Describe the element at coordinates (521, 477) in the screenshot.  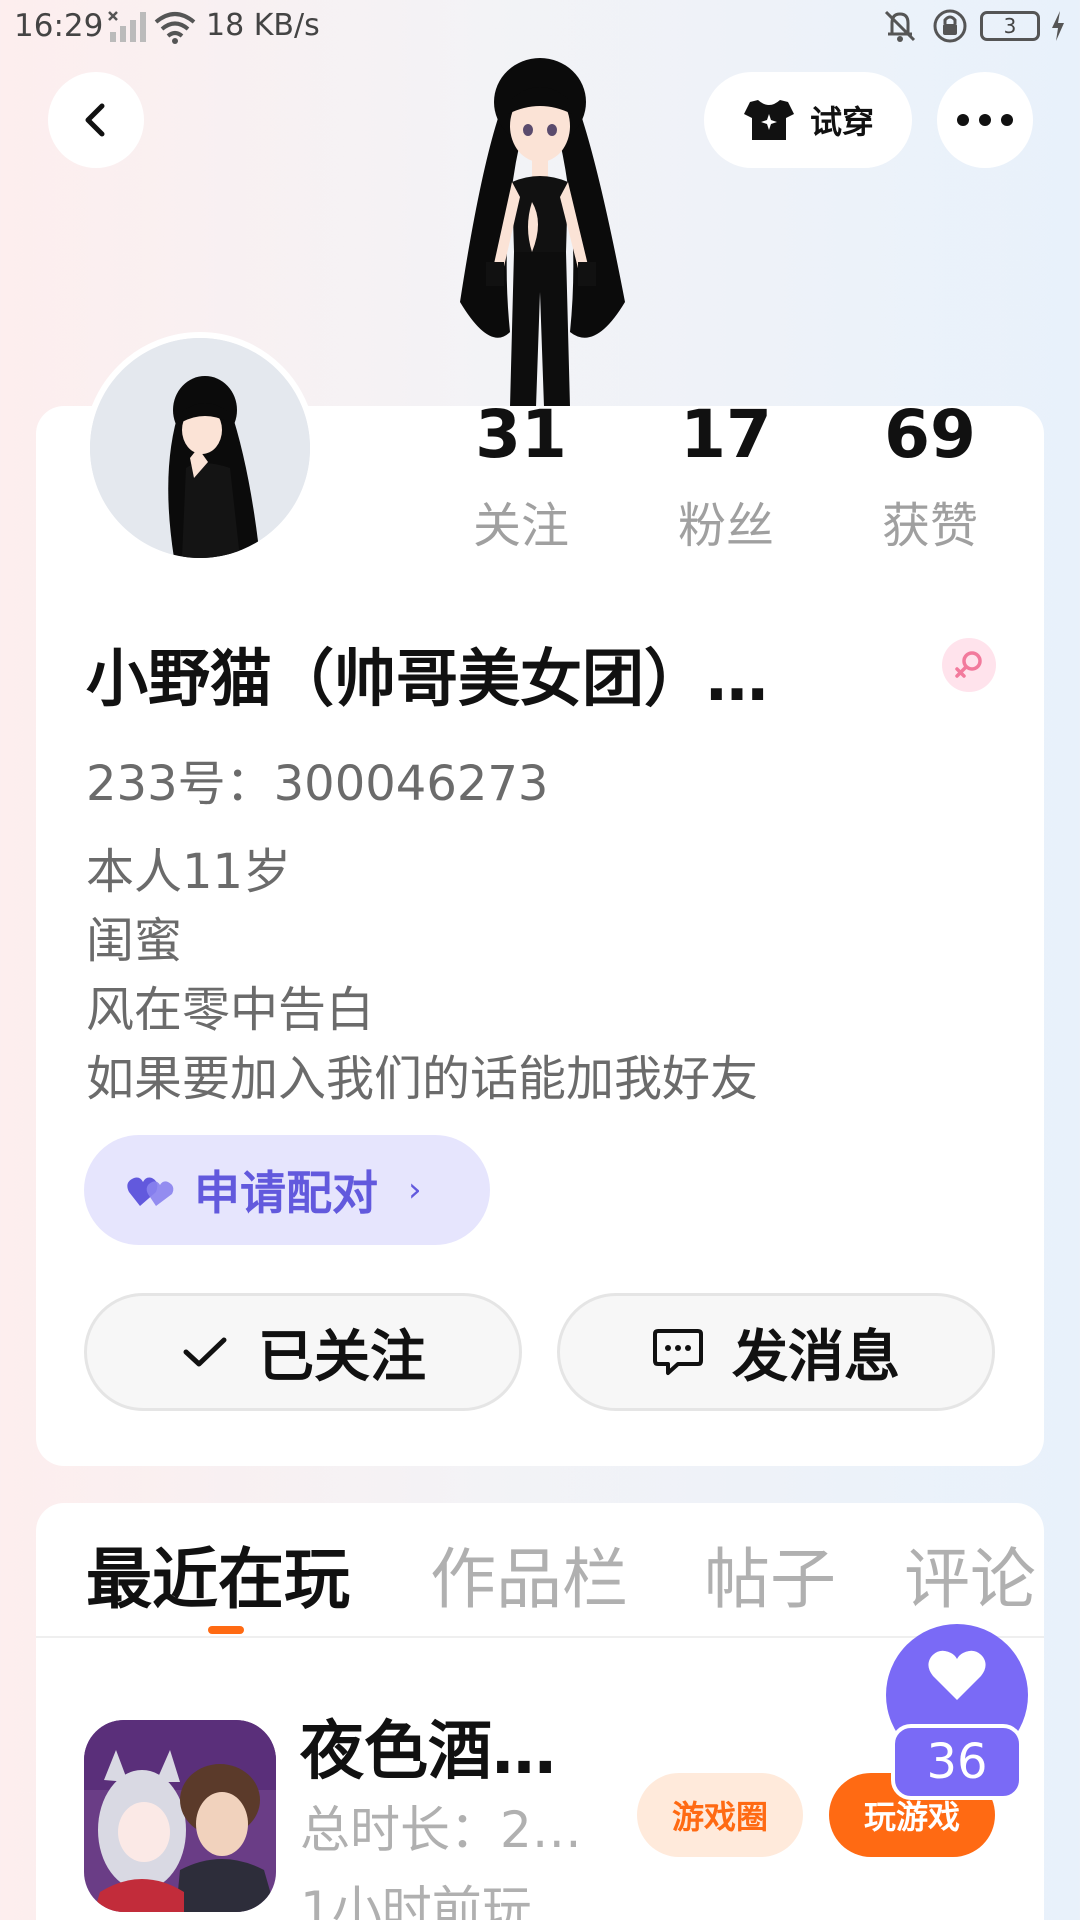
I see `stat-following: 31 关注` at that location.